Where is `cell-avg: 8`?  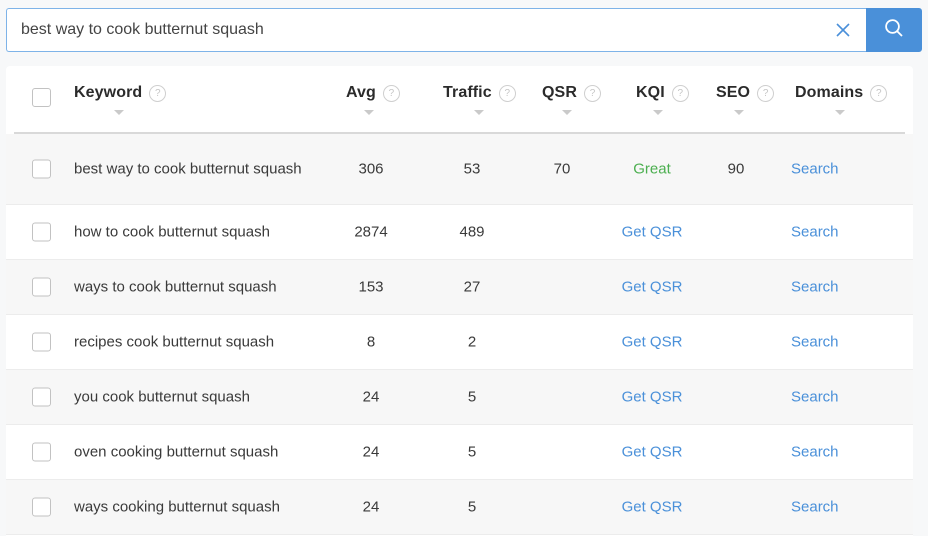
cell-avg: 8 is located at coordinates (371, 342).